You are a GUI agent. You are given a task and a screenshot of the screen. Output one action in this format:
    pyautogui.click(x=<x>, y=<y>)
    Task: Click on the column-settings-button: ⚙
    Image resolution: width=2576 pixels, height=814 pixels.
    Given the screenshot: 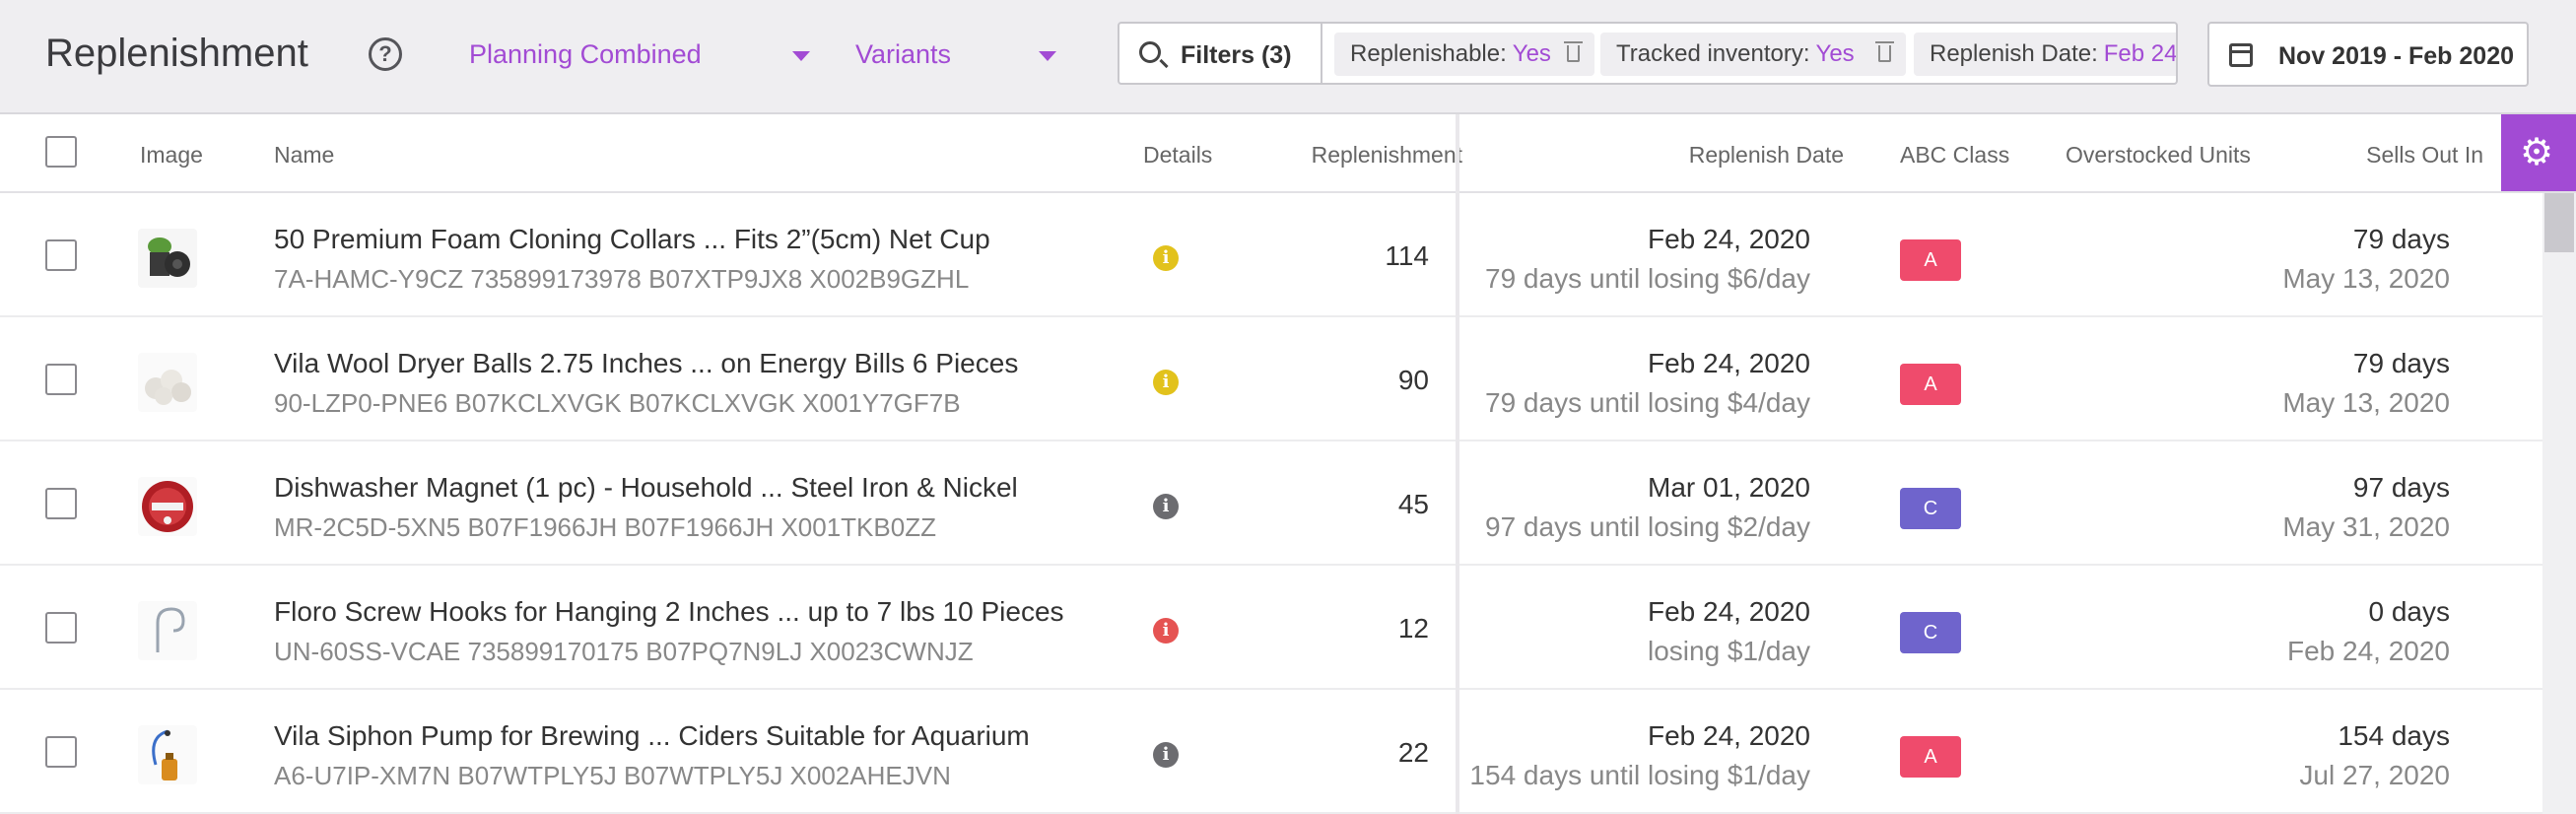 What is the action you would take?
    pyautogui.click(x=2538, y=152)
    